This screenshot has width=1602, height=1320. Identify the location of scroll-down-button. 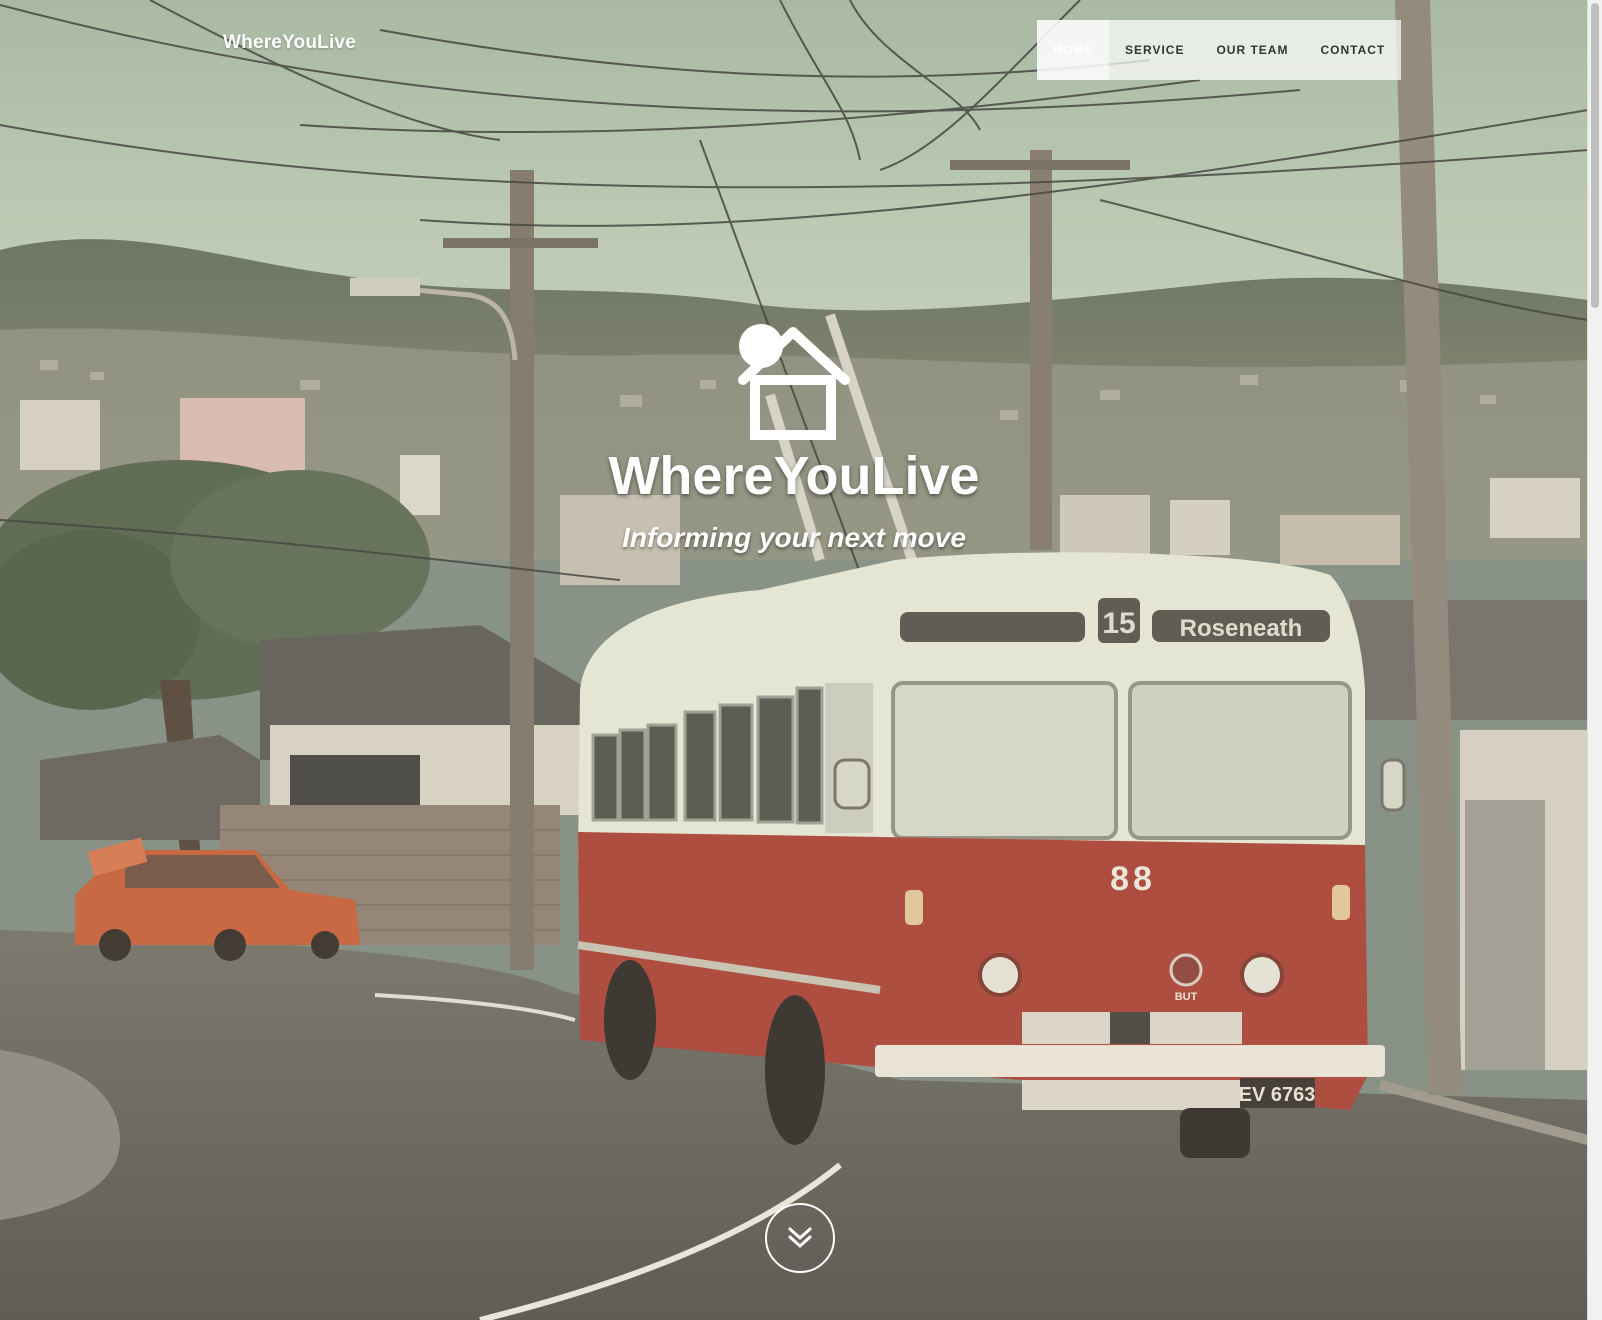
(800, 1238).